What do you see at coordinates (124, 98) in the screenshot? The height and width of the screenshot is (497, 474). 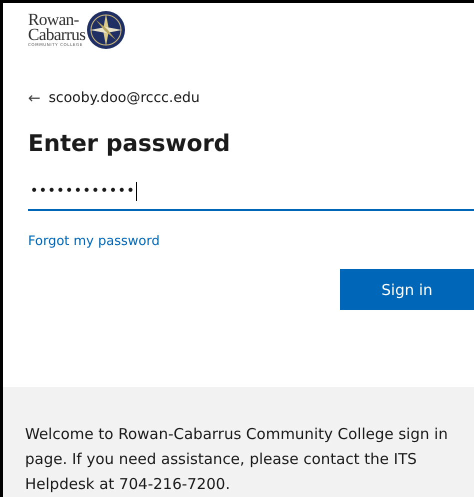 I see `account-email: scooby.doo@rccc.edu` at bounding box center [124, 98].